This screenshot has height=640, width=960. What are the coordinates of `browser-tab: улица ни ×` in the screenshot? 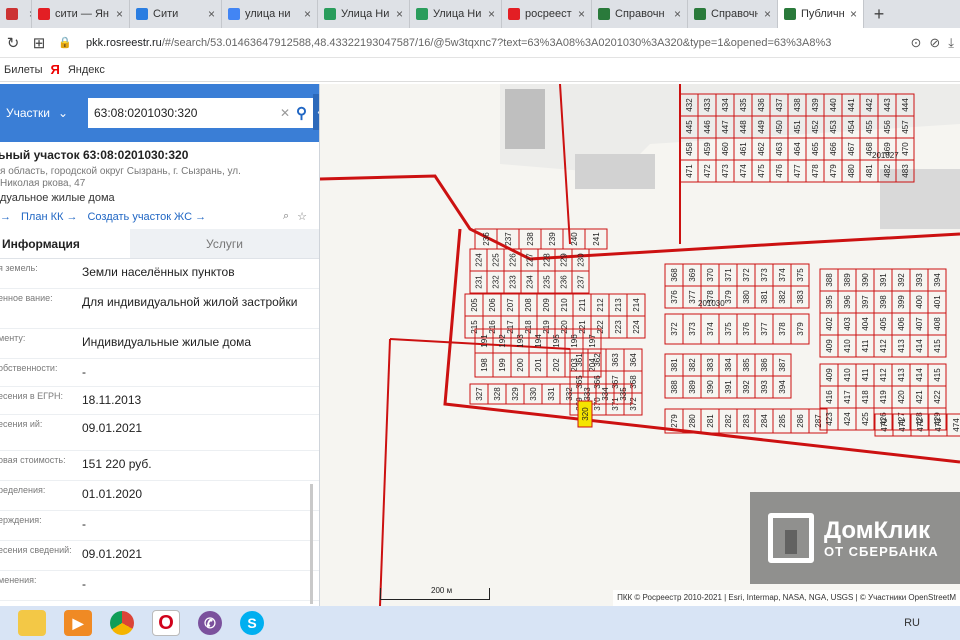 It's located at (270, 14).